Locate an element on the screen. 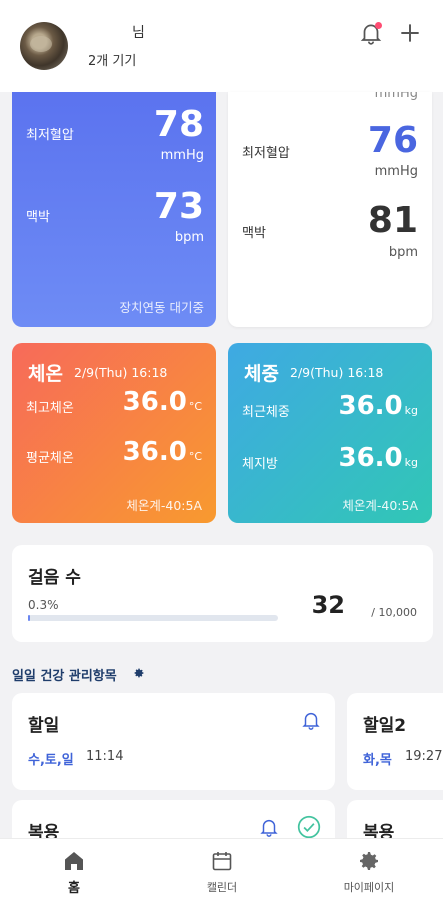 Image resolution: width=443 pixels, height=900 pixels. steps-card: 걸음 수 0.3% 32 / 10,000 is located at coordinates (222, 593).